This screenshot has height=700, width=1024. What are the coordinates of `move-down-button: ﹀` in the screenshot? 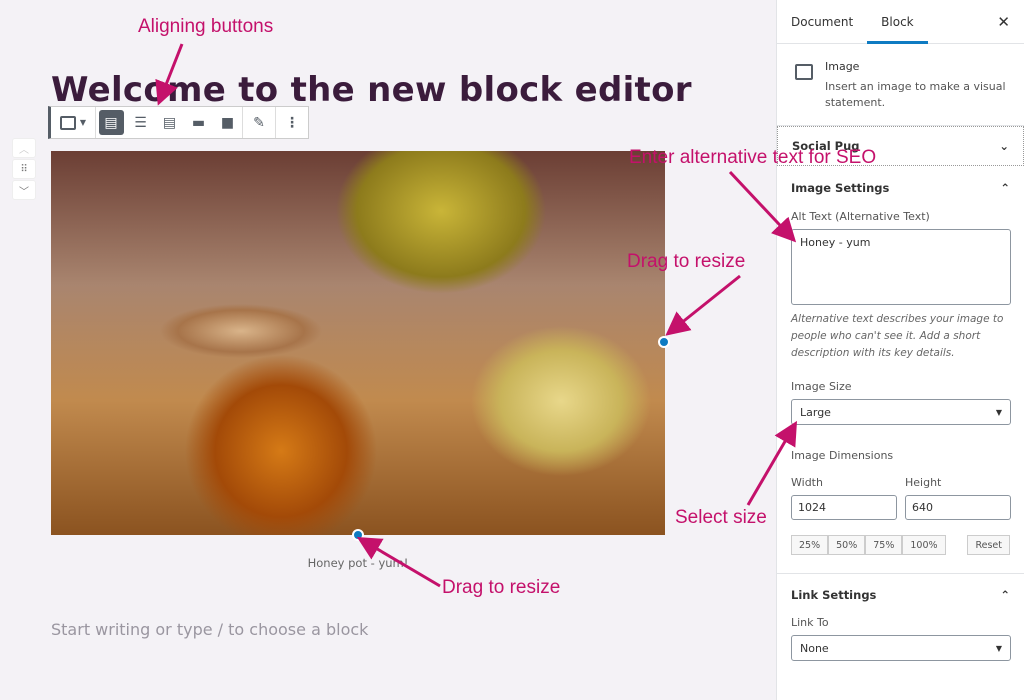 It's located at (24, 190).